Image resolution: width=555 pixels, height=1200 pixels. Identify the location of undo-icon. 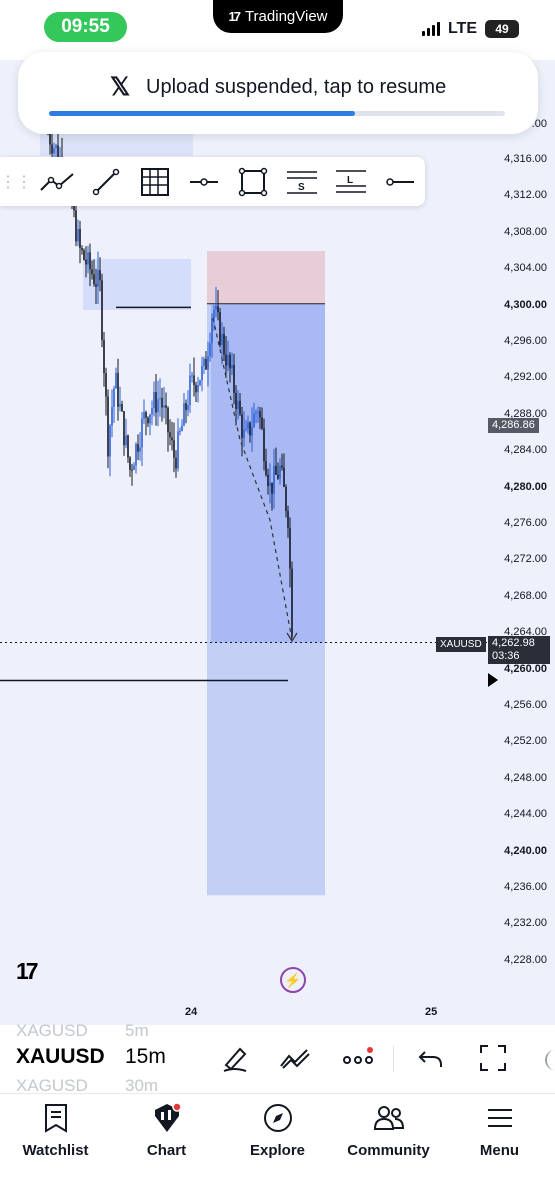
(431, 1058).